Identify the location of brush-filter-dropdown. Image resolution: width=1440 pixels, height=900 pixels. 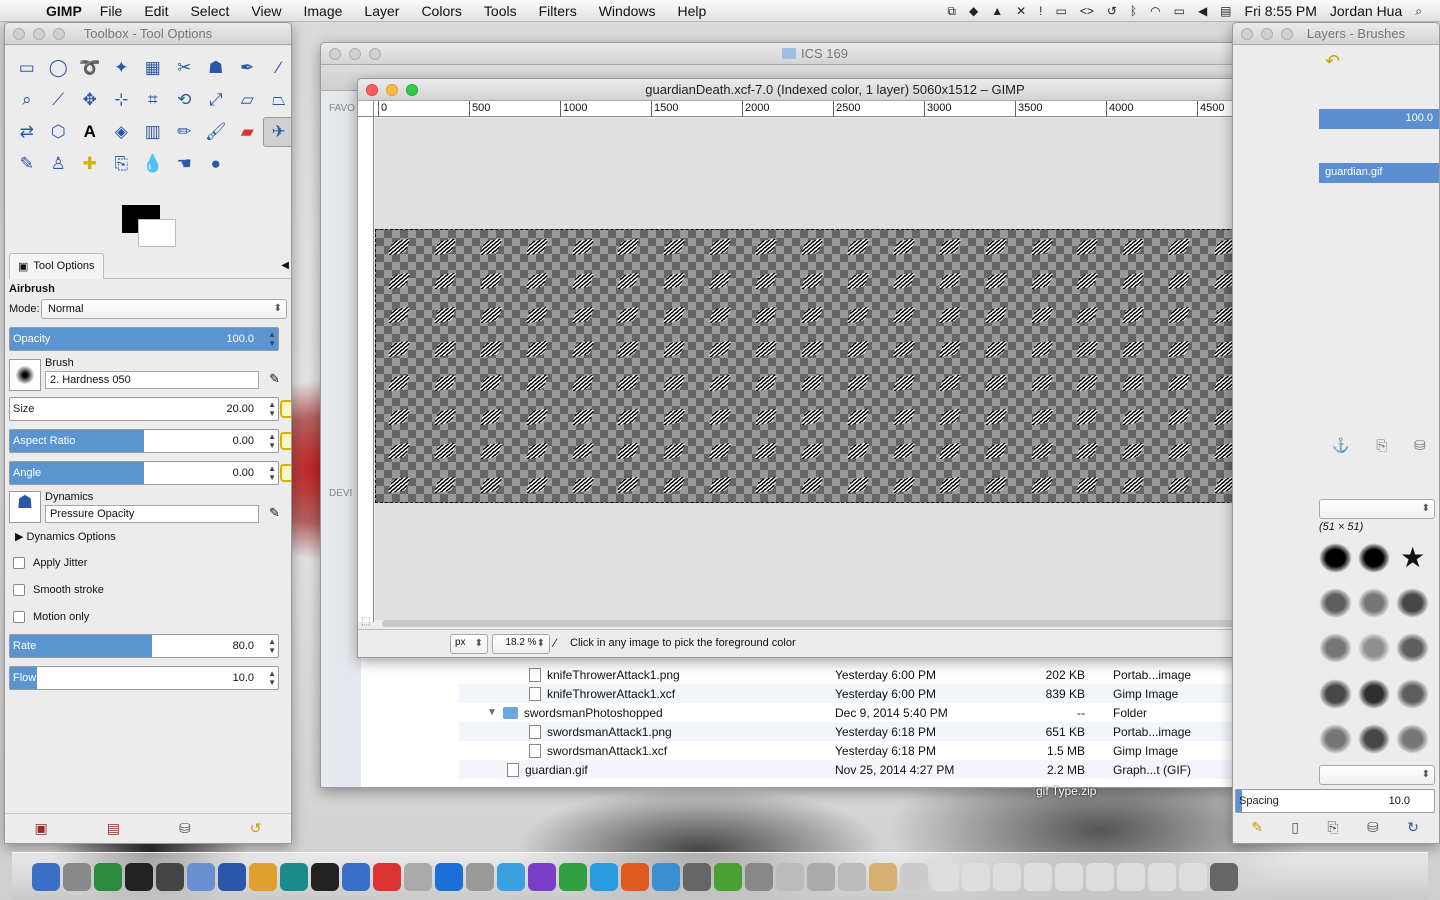
(1377, 509).